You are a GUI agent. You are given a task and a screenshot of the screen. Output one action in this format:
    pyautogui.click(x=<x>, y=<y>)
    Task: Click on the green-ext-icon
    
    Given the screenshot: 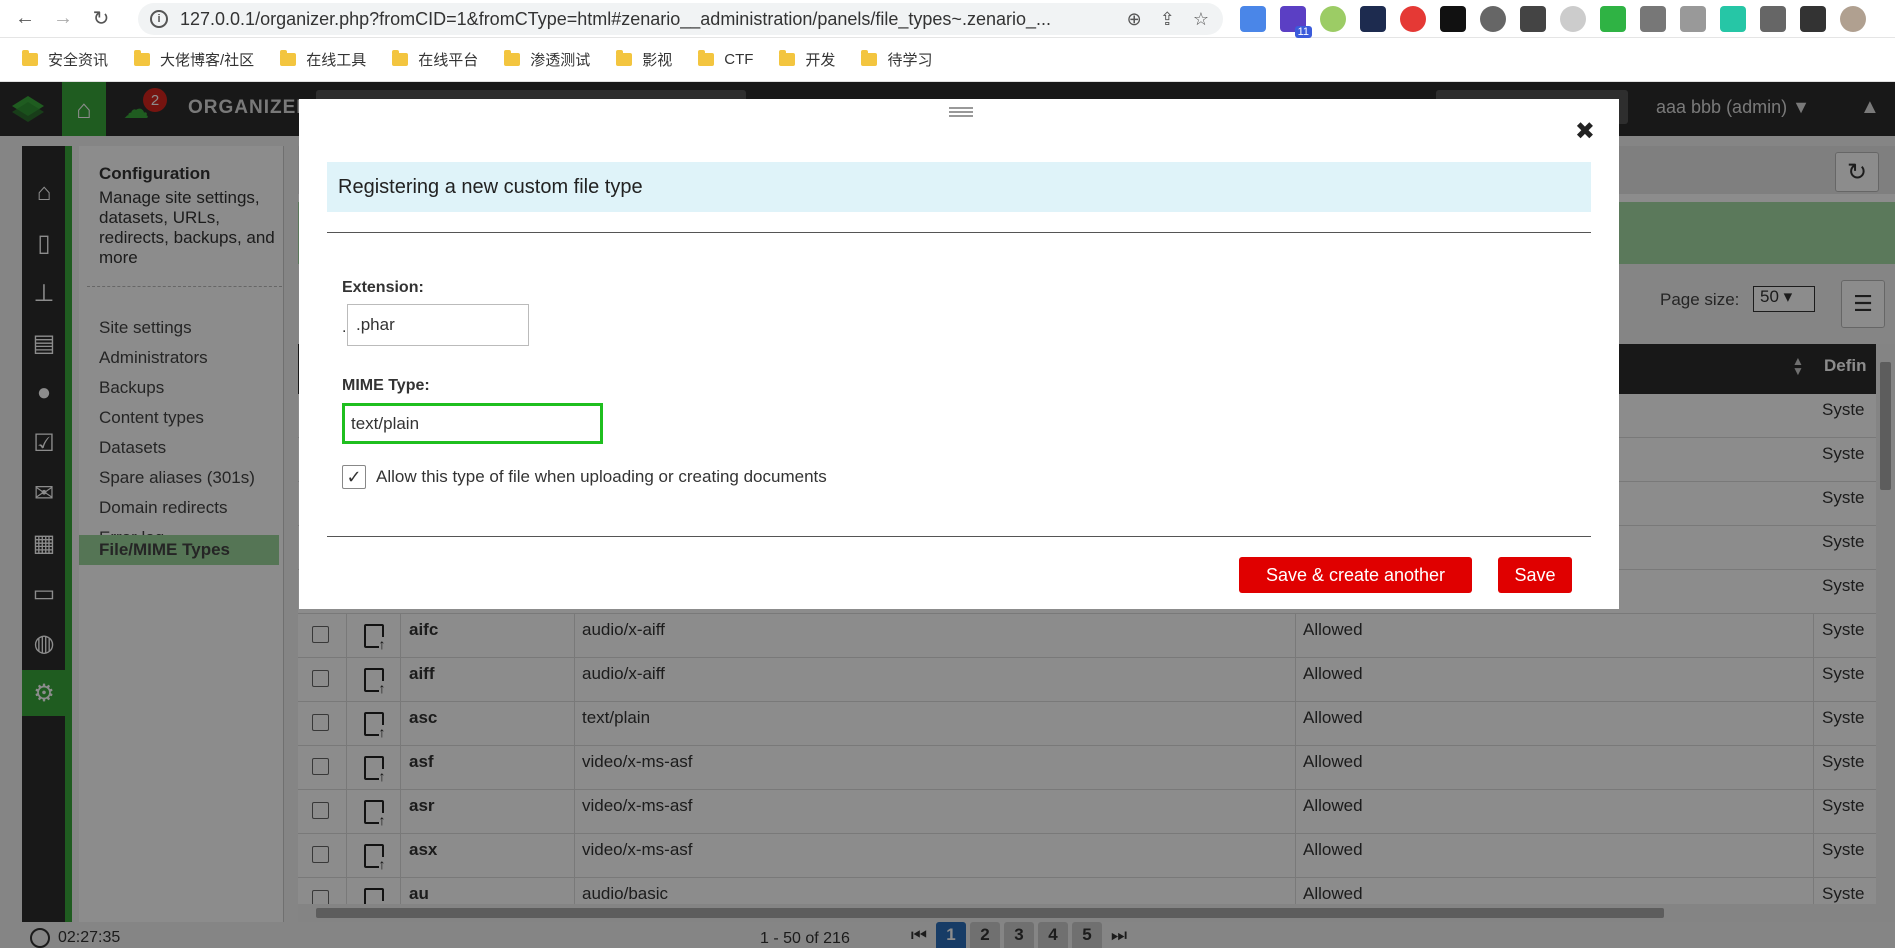 What is the action you would take?
    pyautogui.click(x=1333, y=19)
    